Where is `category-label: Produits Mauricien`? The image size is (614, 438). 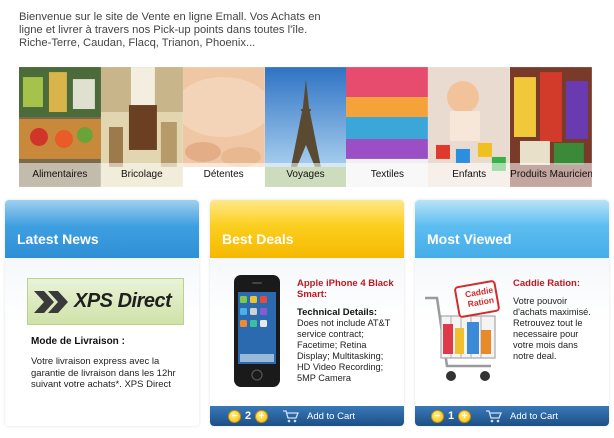 category-label: Produits Mauricien is located at coordinates (551, 175).